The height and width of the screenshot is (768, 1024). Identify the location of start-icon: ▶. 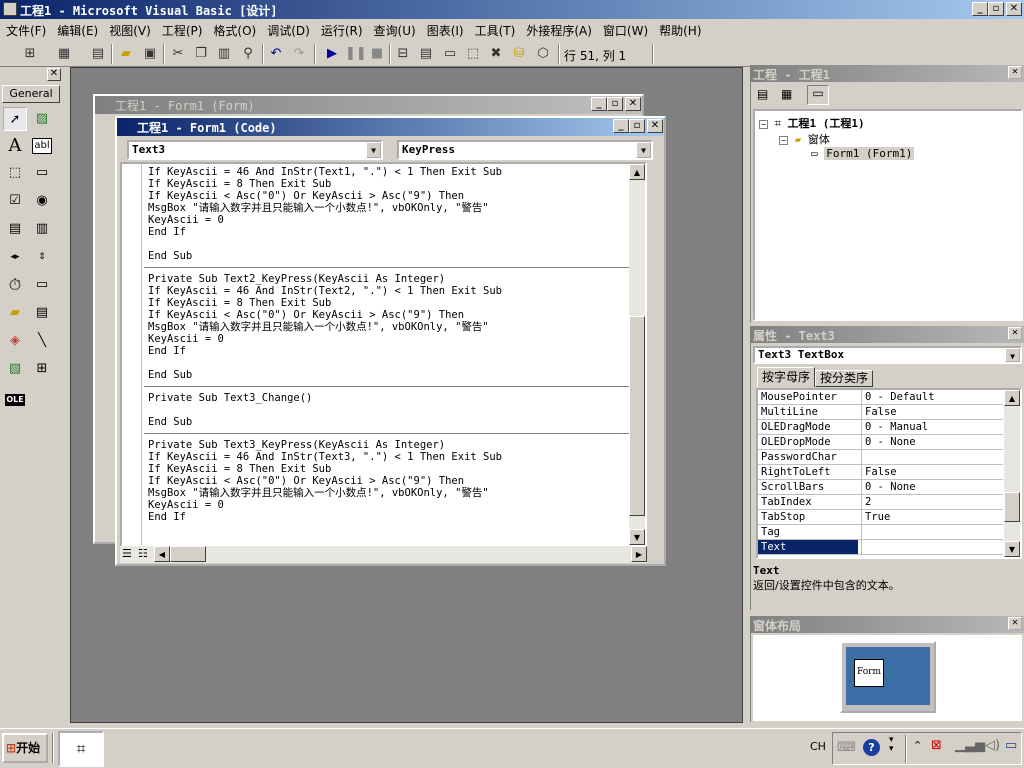
(332, 54).